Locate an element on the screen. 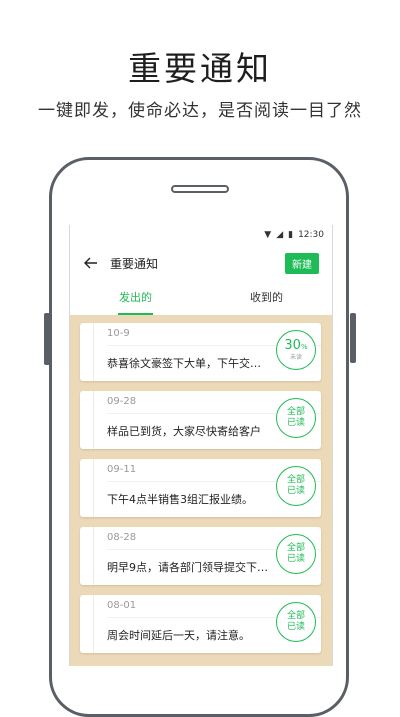  read-percent-value: 30 is located at coordinates (292, 345).